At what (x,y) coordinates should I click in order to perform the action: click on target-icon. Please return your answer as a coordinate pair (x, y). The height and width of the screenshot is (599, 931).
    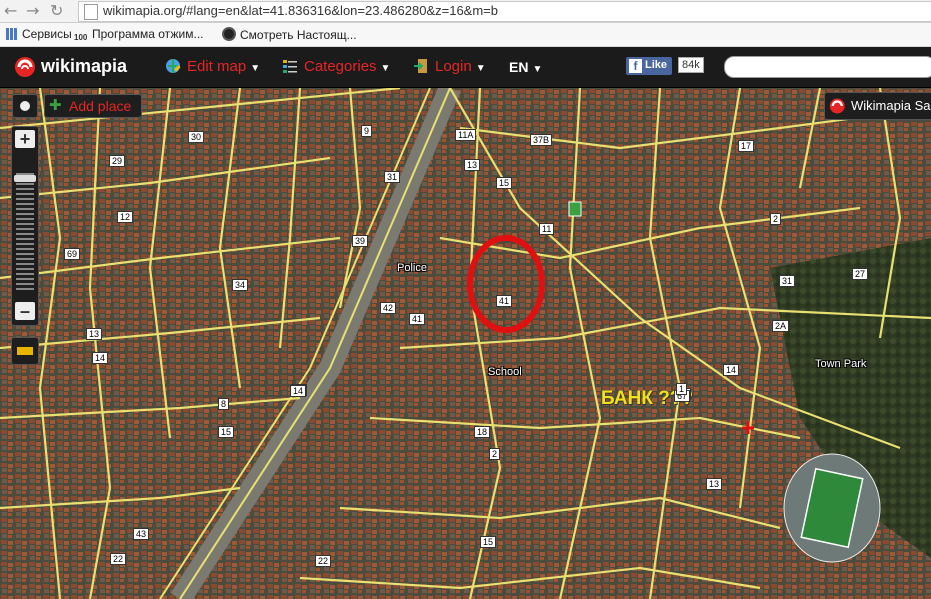
    Looking at the image, I should click on (25, 106).